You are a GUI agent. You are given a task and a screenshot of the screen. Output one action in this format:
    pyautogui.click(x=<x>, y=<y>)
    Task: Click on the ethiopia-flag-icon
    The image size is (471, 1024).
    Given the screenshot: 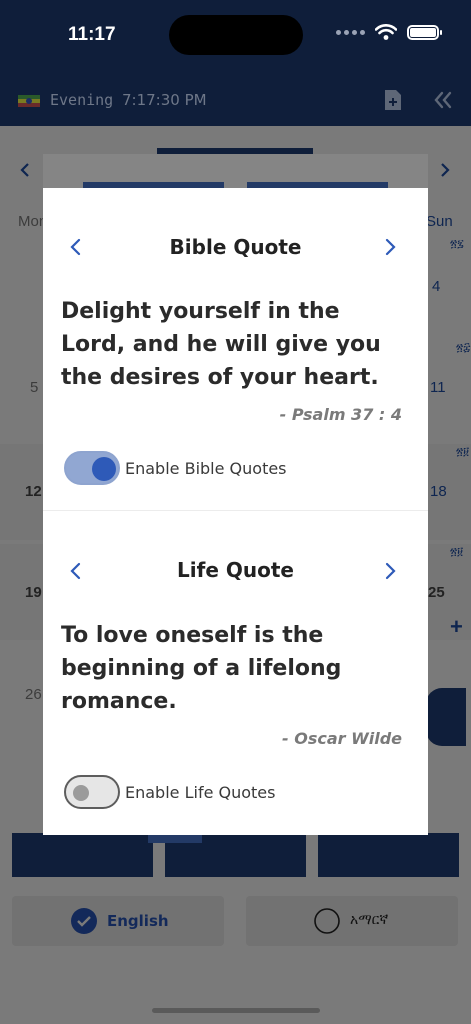 What is the action you would take?
    pyautogui.click(x=29, y=101)
    